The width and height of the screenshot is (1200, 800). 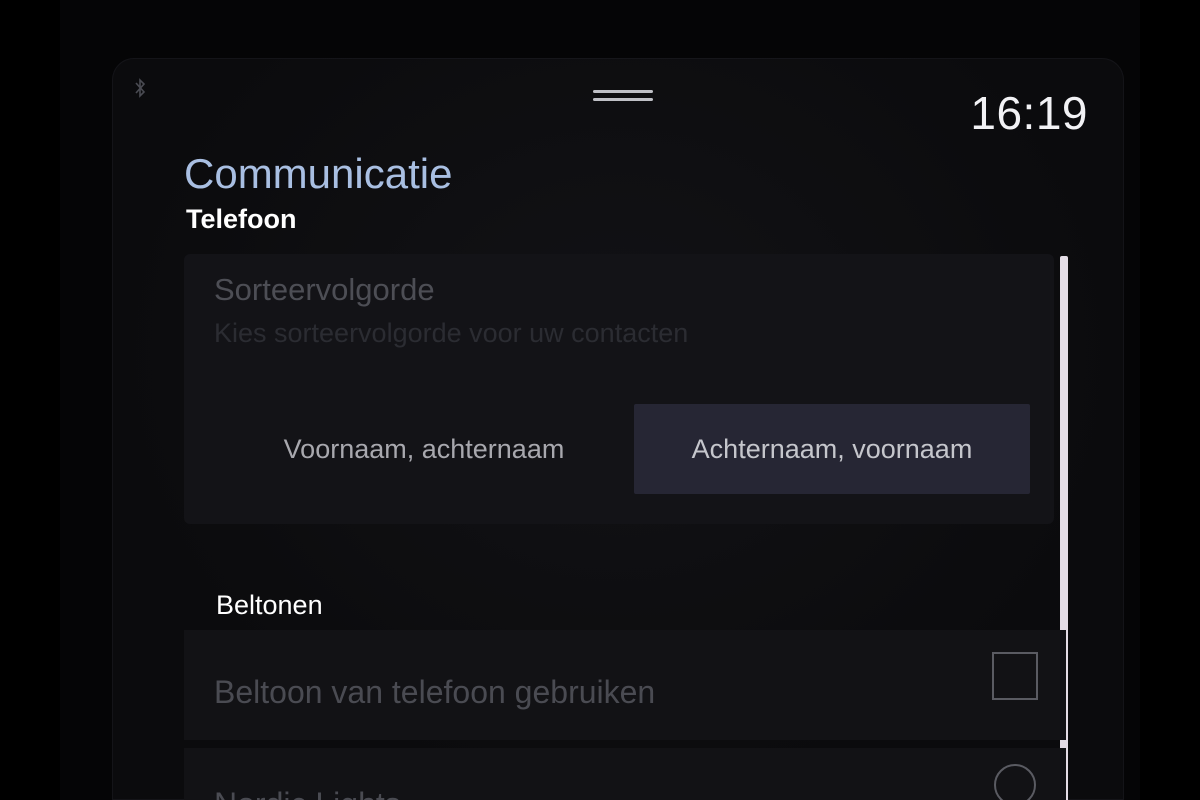 I want to click on sort-order-title: Sorteervolgorde, so click(x=324, y=289).